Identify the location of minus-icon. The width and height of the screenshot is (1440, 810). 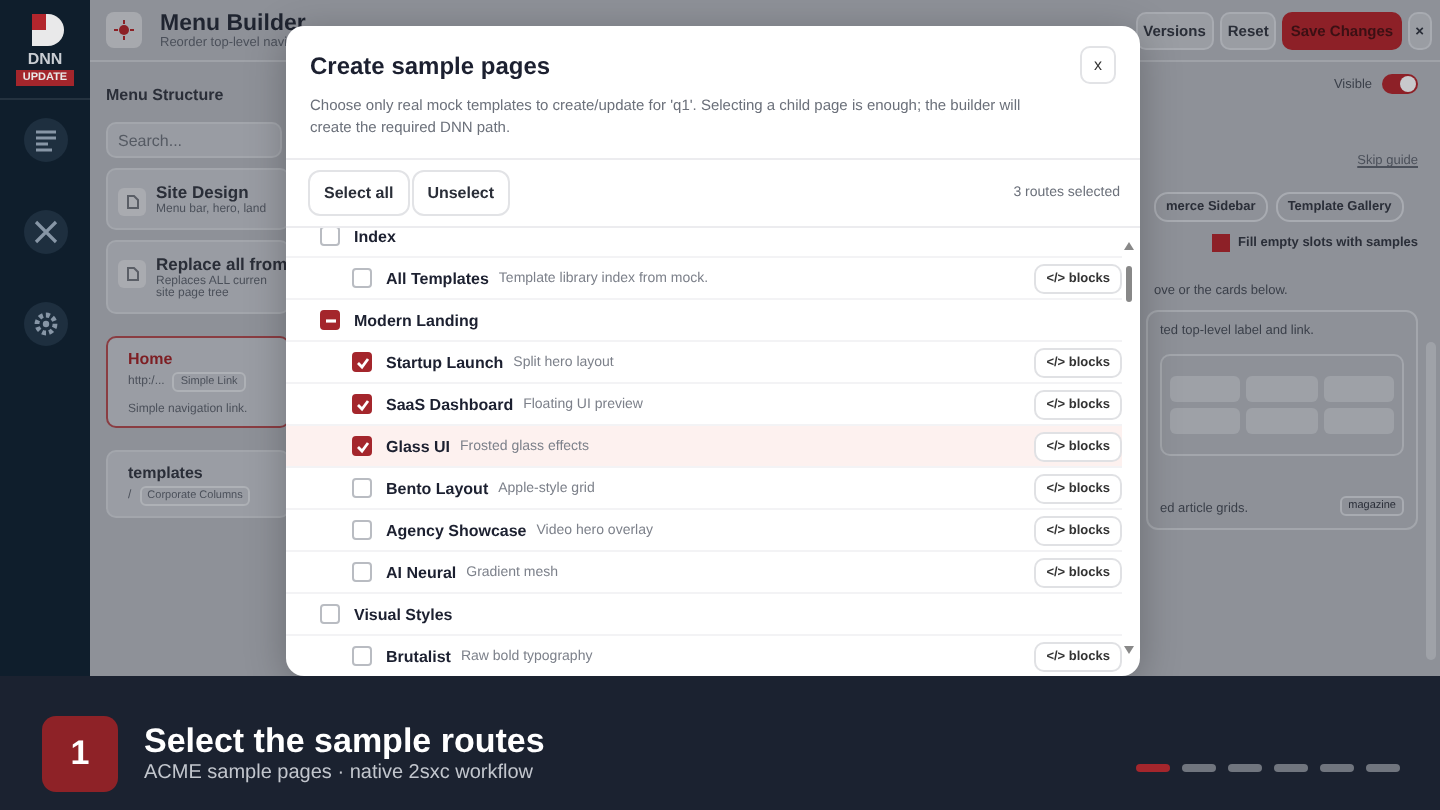
(330, 320).